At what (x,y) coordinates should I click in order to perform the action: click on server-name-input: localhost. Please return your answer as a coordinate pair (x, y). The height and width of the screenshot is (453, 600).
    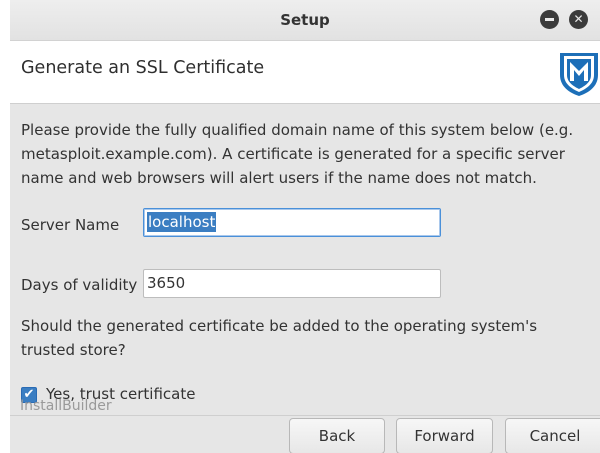
    Looking at the image, I should click on (292, 222).